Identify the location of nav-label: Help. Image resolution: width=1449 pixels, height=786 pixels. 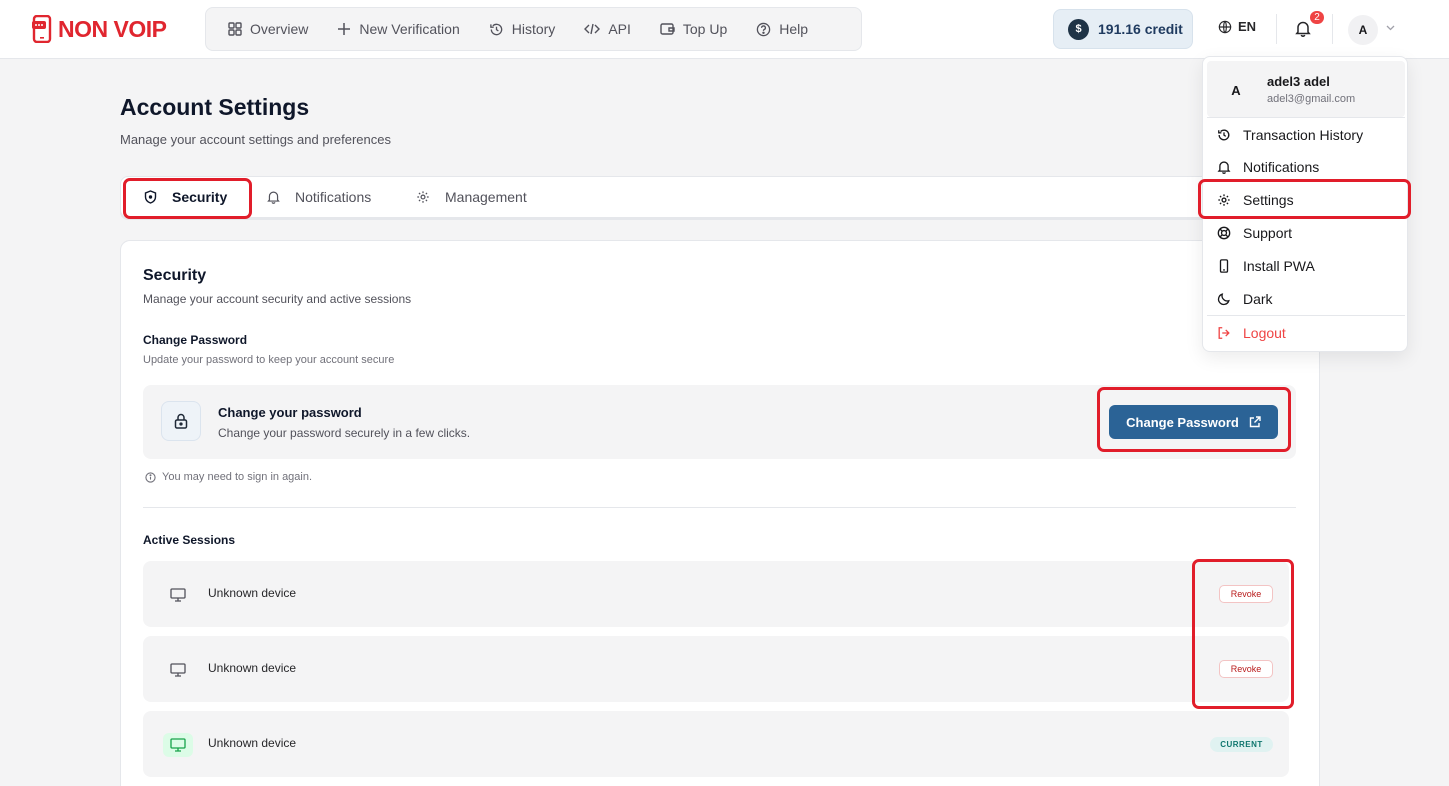
(794, 29).